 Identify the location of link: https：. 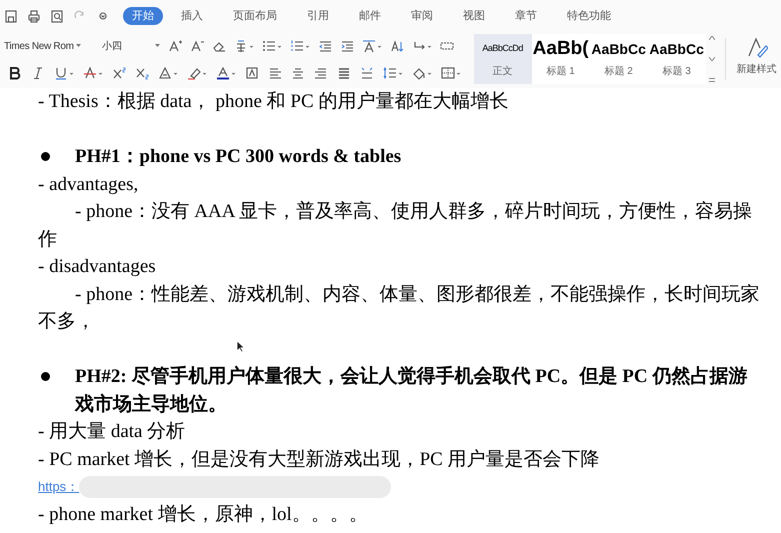
(59, 486).